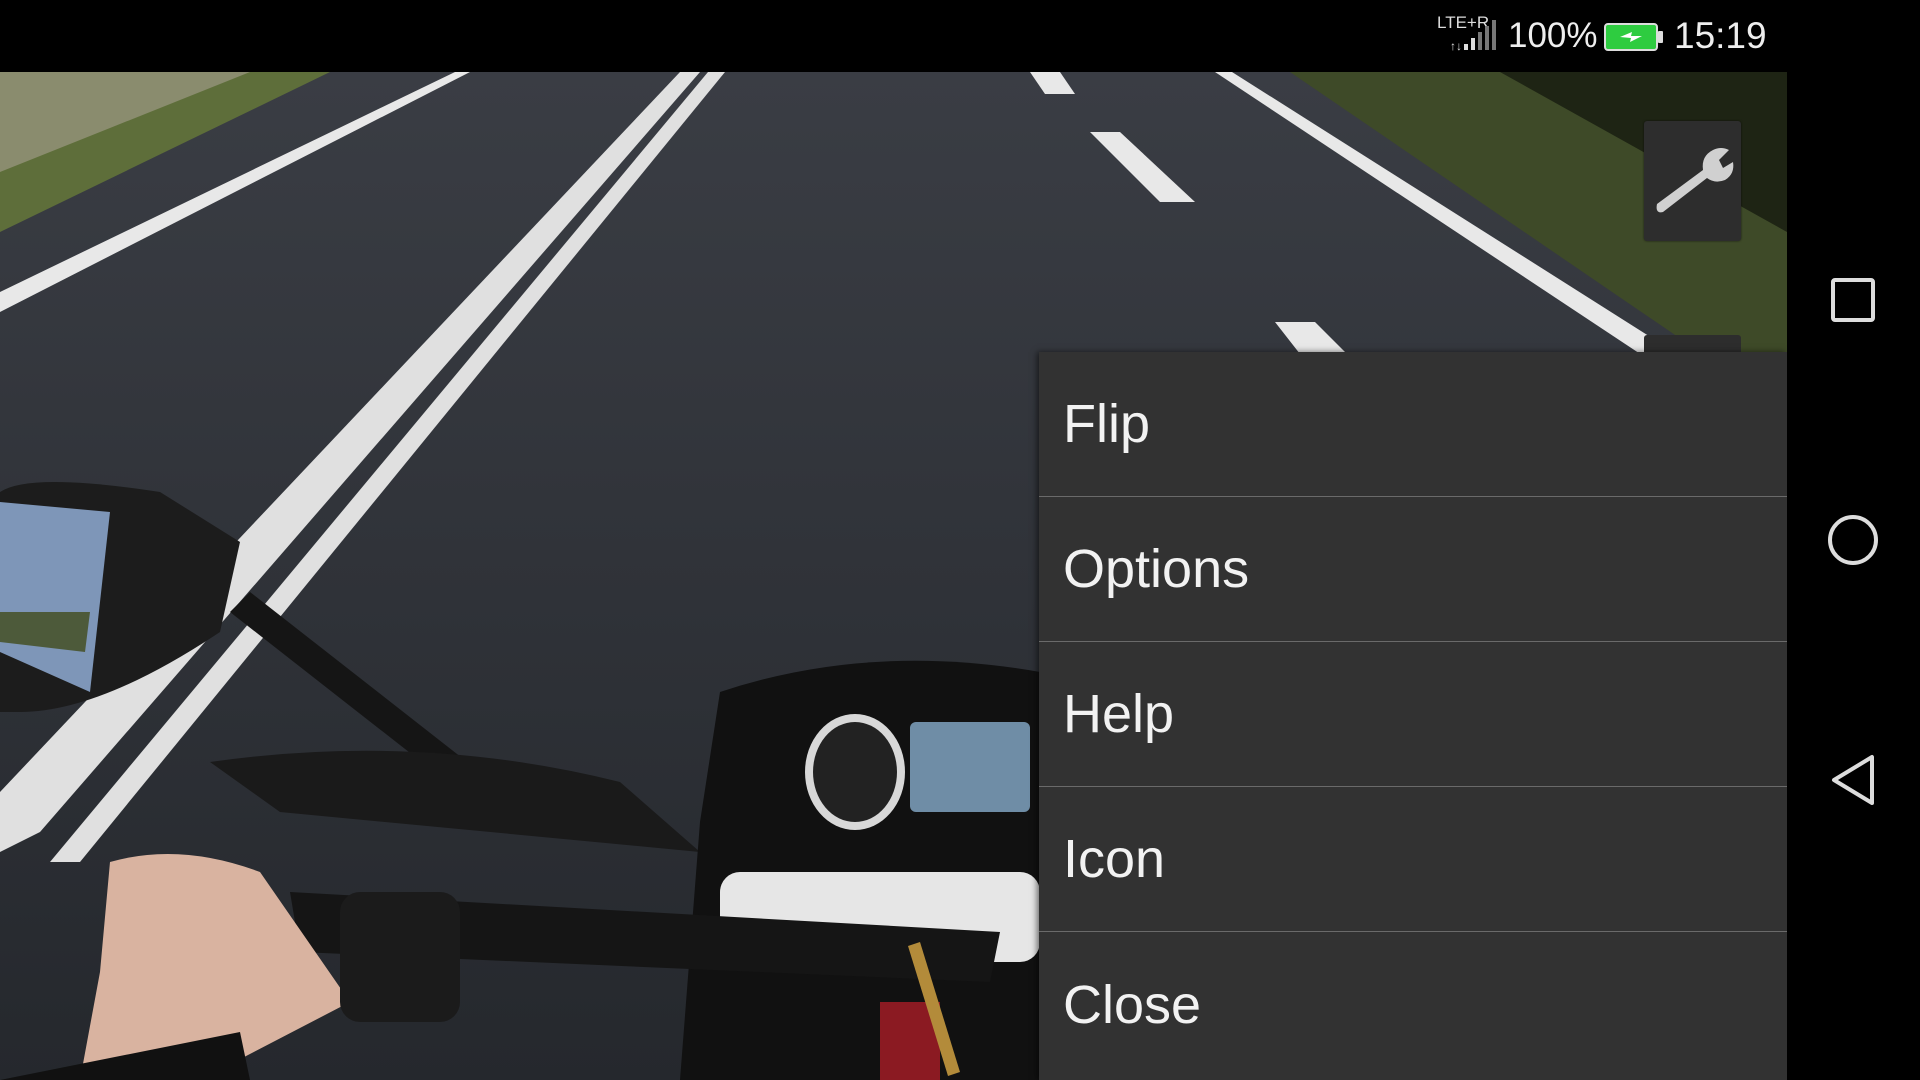  What do you see at coordinates (1853, 576) in the screenshot?
I see `navigation-bar` at bounding box center [1853, 576].